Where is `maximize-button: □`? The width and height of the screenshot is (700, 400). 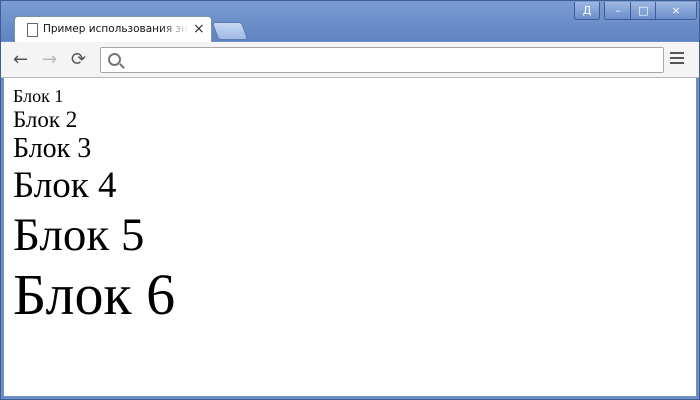
maximize-button: □ is located at coordinates (643, 11).